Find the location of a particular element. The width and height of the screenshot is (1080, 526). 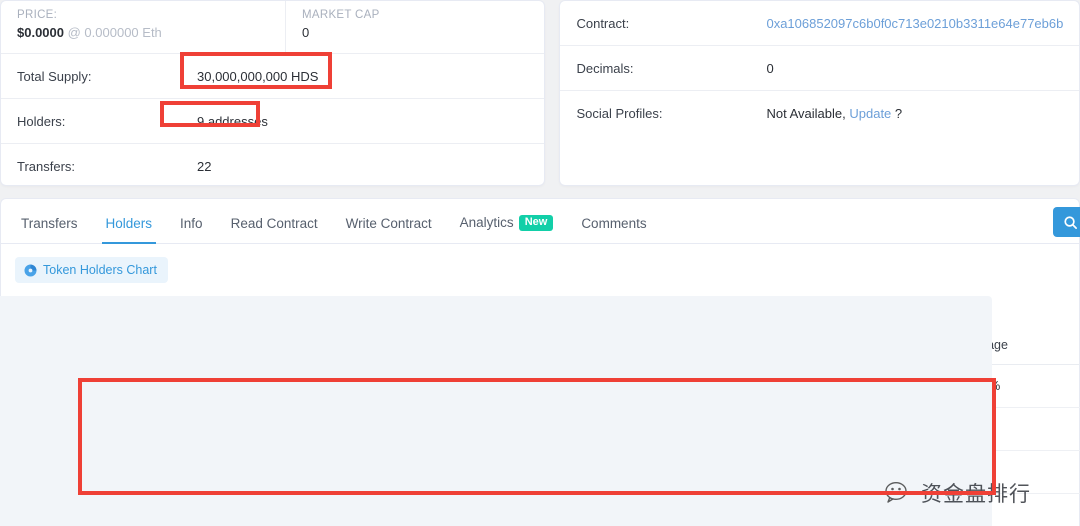

tab-write-contract: Write Contract is located at coordinates (389, 229).